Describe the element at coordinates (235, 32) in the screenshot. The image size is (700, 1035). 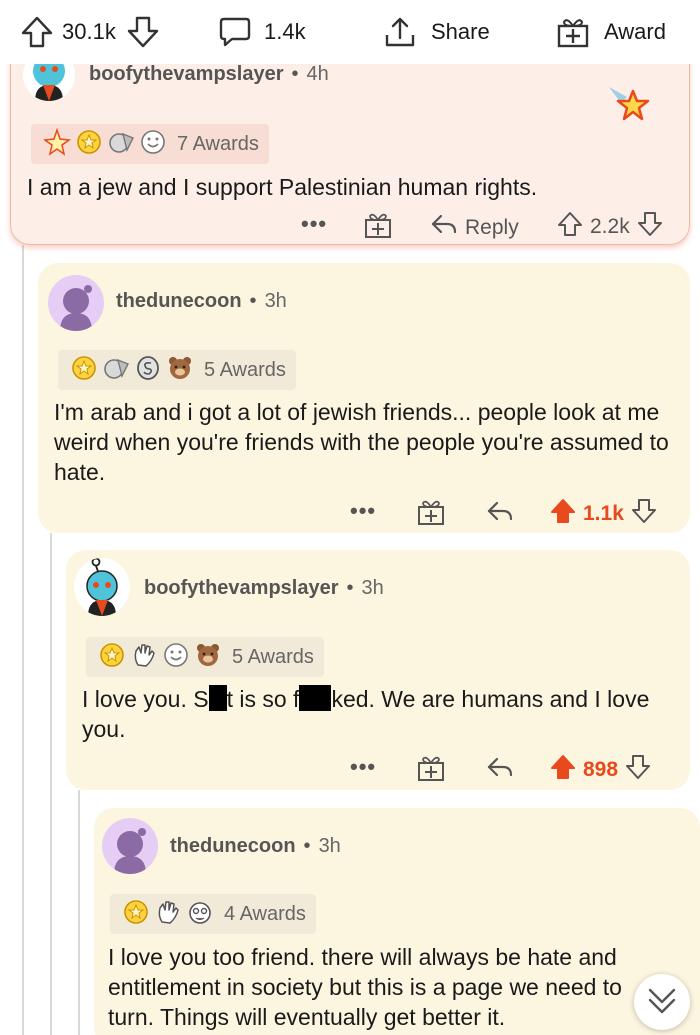
I see `comment-bubble-icon` at that location.